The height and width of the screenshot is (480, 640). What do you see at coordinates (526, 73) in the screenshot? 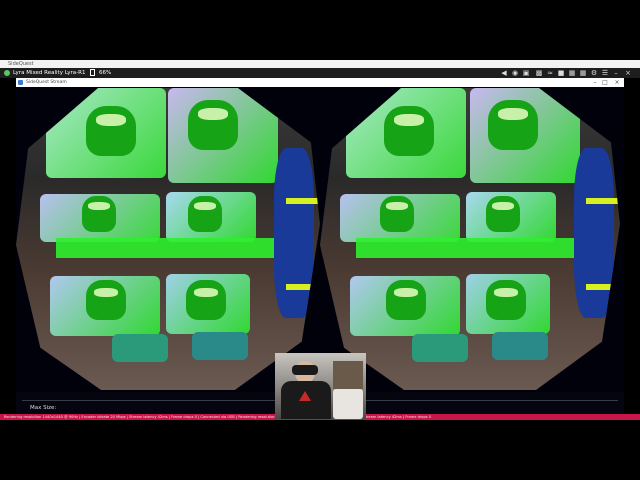
I see `monitor-icon: ▣` at bounding box center [526, 73].